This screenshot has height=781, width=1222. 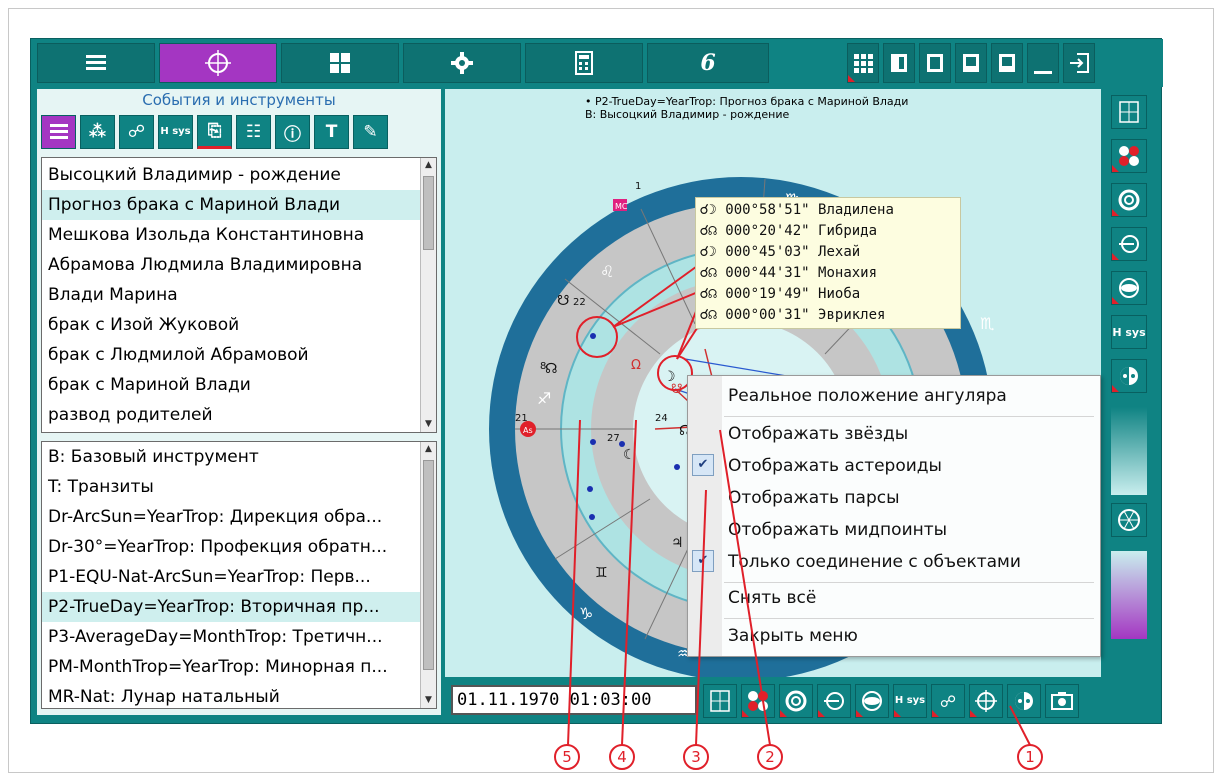 I want to click on events-row: брак с Изой Жуковой, so click(x=231, y=325).